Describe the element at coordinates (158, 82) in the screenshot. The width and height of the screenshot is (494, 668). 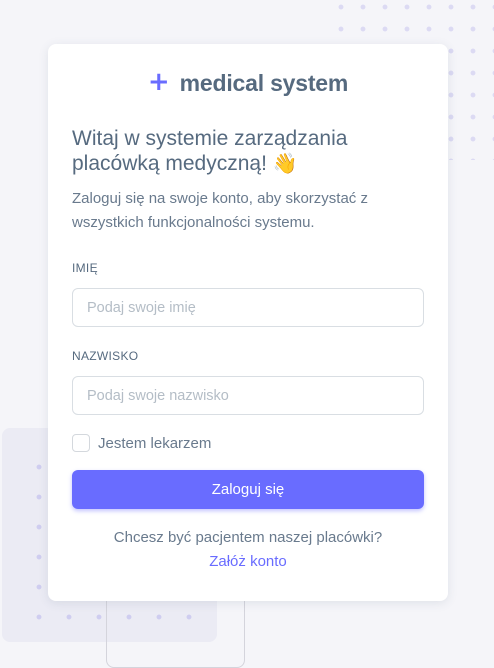
I see `plus-icon: +` at that location.